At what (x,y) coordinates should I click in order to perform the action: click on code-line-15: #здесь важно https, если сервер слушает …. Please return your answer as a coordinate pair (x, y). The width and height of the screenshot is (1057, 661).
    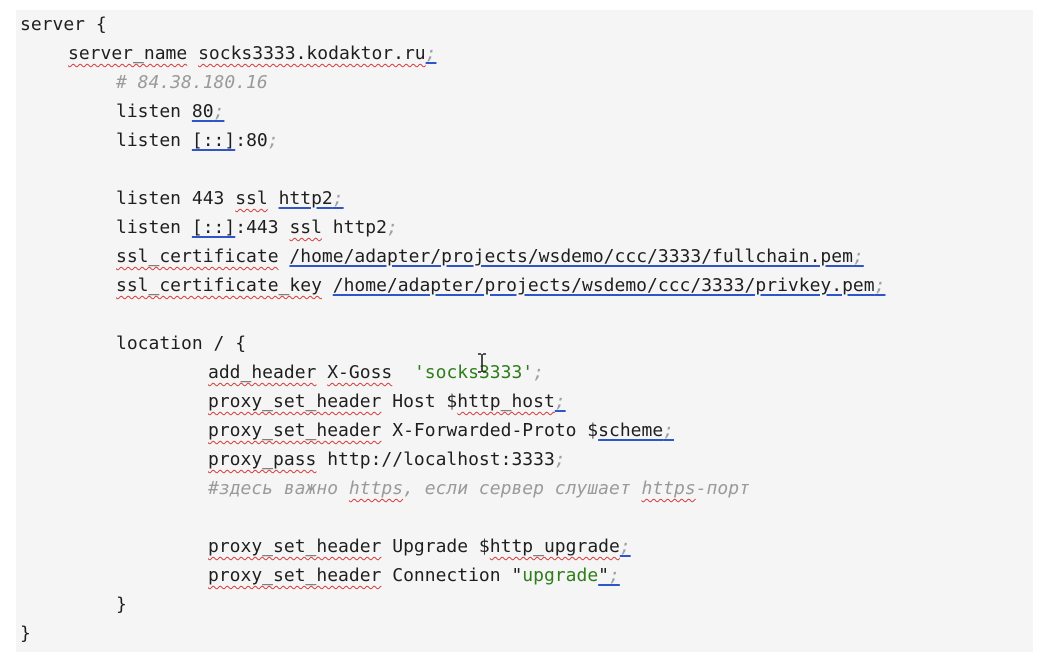
    Looking at the image, I should click on (479, 488).